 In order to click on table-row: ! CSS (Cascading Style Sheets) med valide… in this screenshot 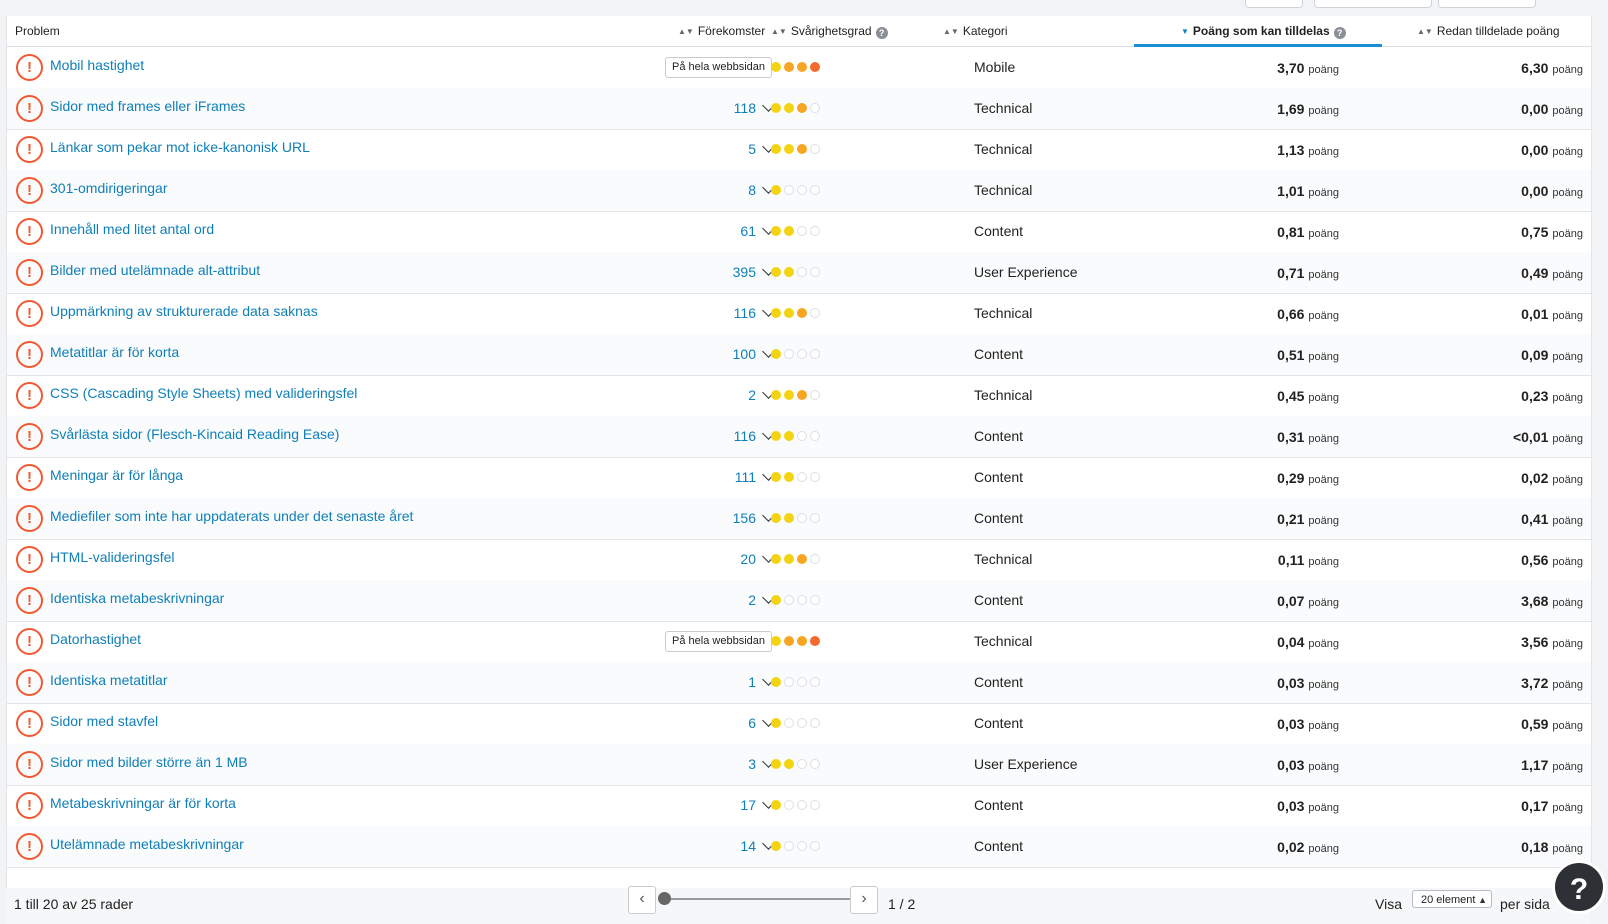, I will do `click(799, 396)`.